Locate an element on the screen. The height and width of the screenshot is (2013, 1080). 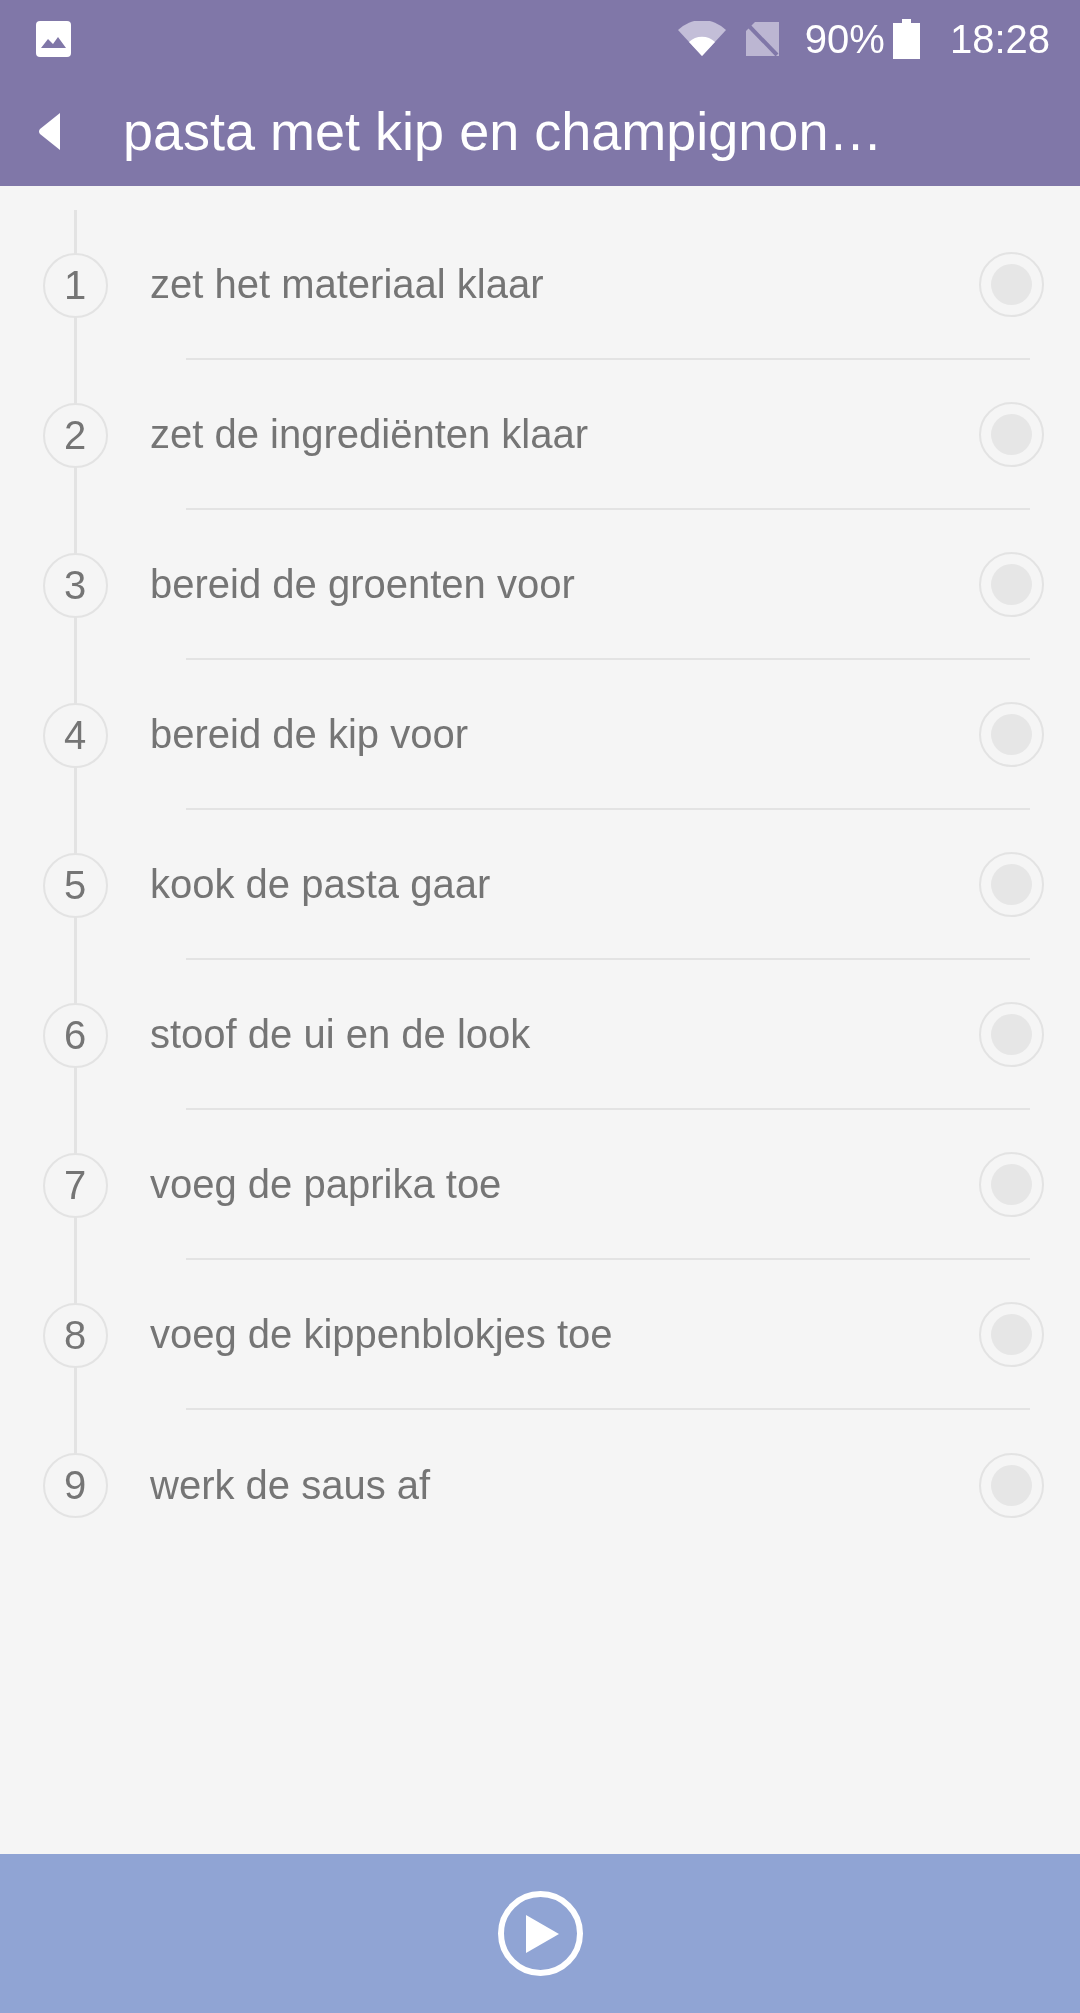
step-text: voeg de paprika toe is located at coordinates (326, 1184).